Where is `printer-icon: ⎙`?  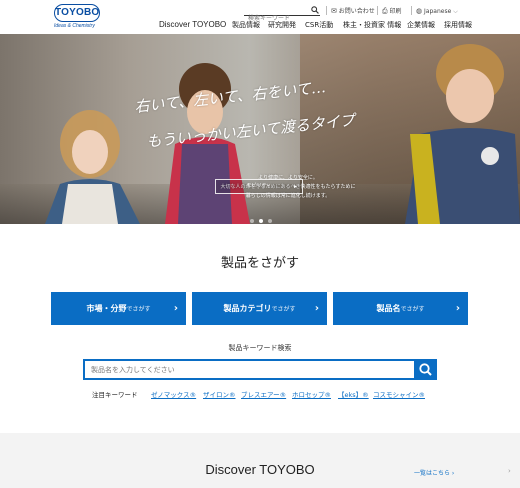
printer-icon: ⎙ is located at coordinates (385, 11).